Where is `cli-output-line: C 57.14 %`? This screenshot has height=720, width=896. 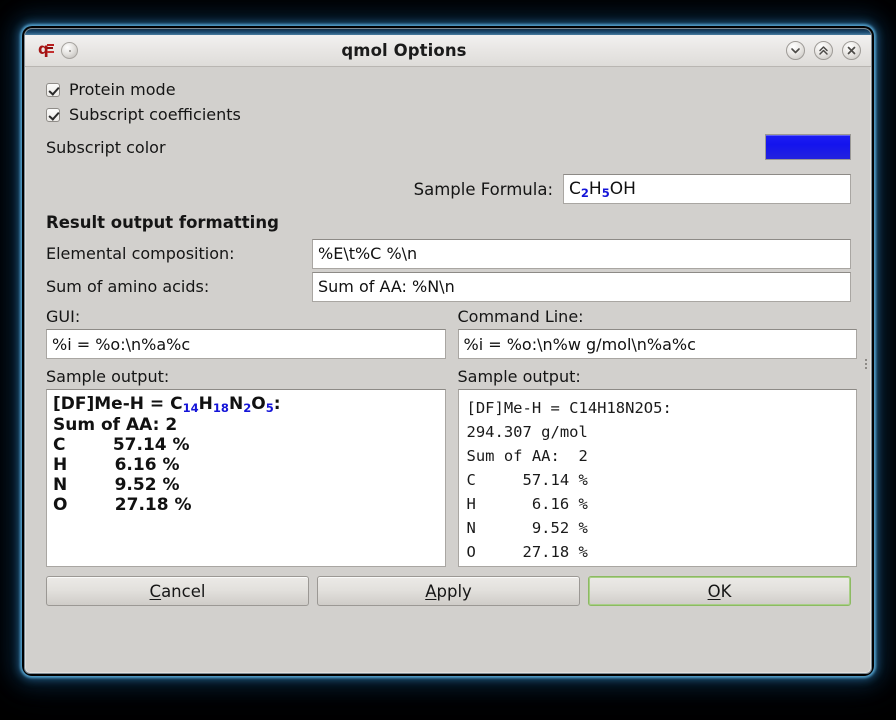 cli-output-line: C 57.14 % is located at coordinates (527, 480).